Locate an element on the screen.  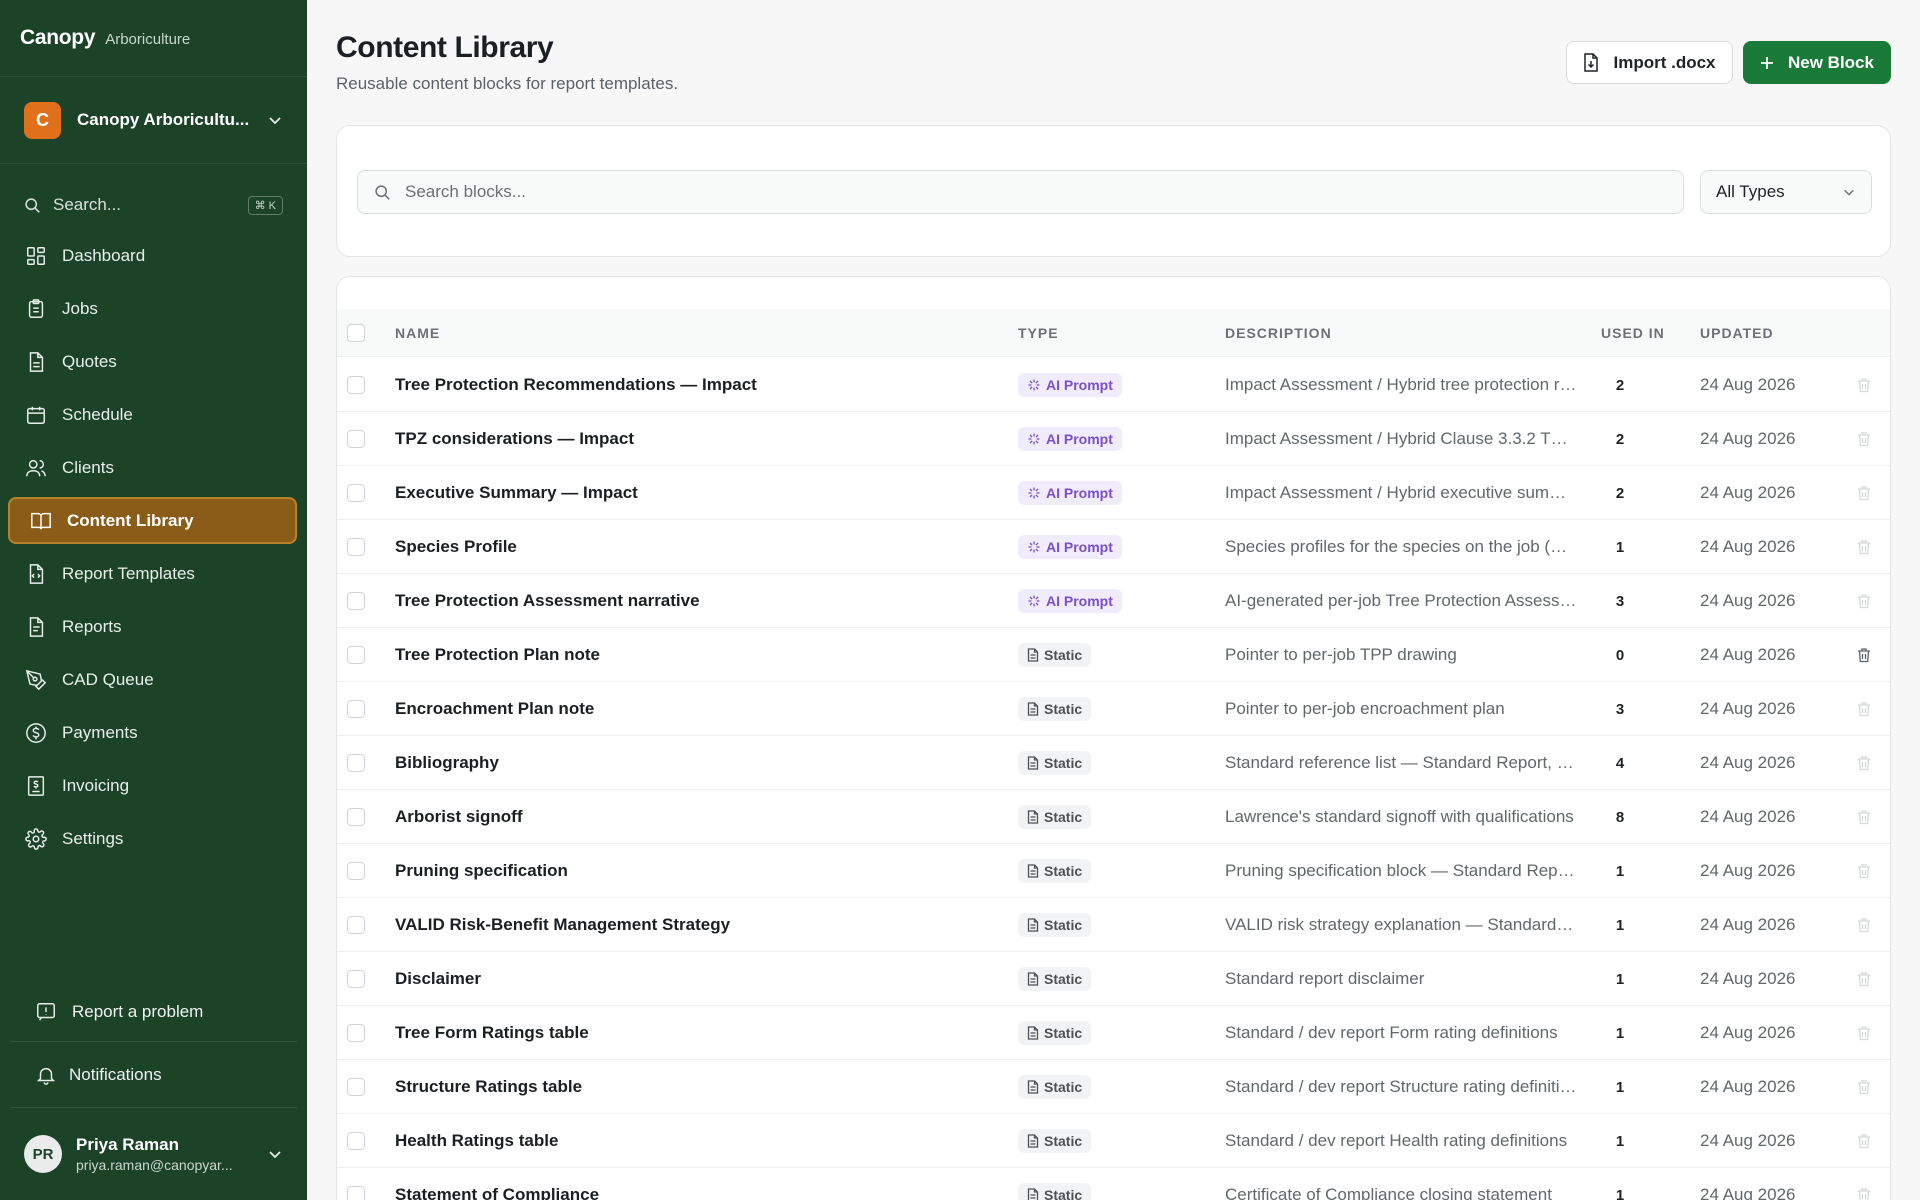
block-name: TPZ considerations — Impact is located at coordinates (675, 439).